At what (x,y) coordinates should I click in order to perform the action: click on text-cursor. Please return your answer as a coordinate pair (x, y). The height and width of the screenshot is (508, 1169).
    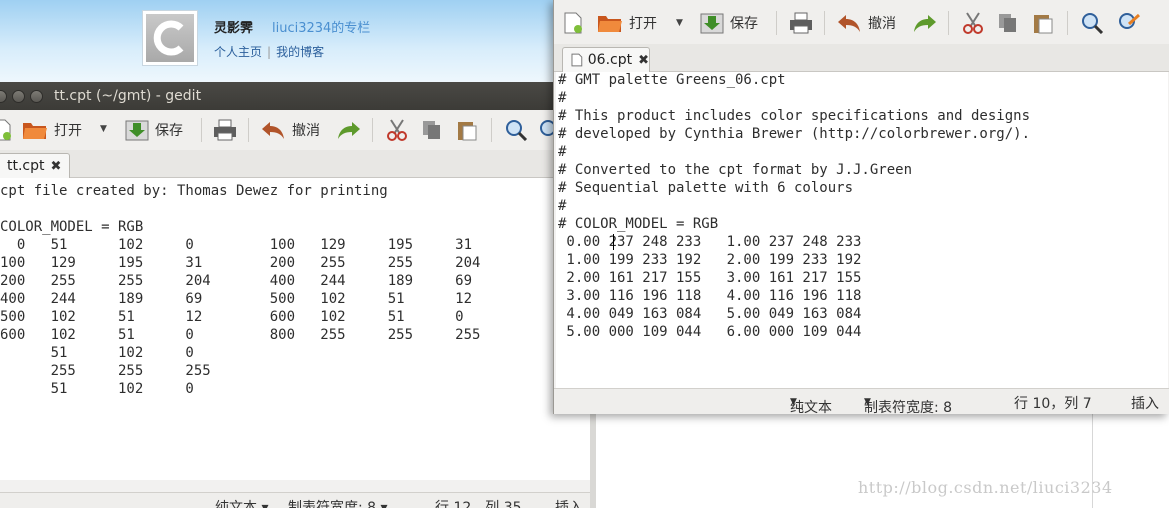
    Looking at the image, I should click on (613, 242).